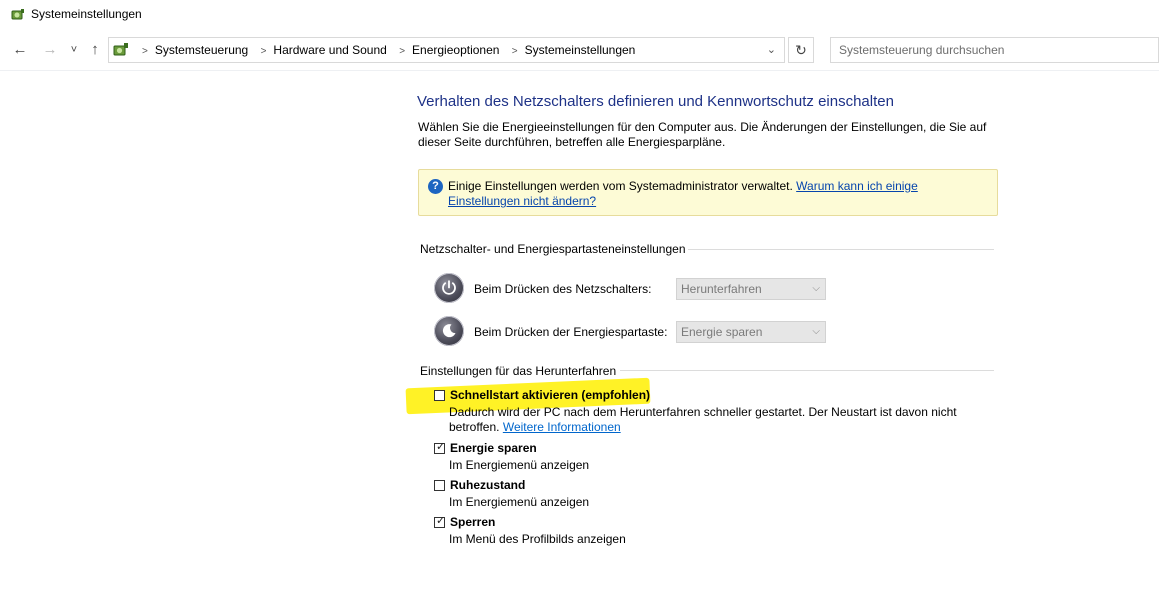  Describe the element at coordinates (455, 50) in the screenshot. I see `breadcrumb-energieoptionen: Energieoptionen` at that location.